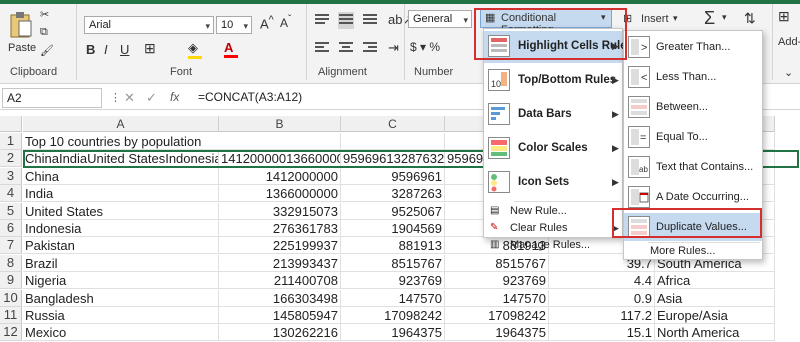 The height and width of the screenshot is (342, 800). Describe the element at coordinates (20, 33) in the screenshot. I see `paste-button: Paste` at that location.